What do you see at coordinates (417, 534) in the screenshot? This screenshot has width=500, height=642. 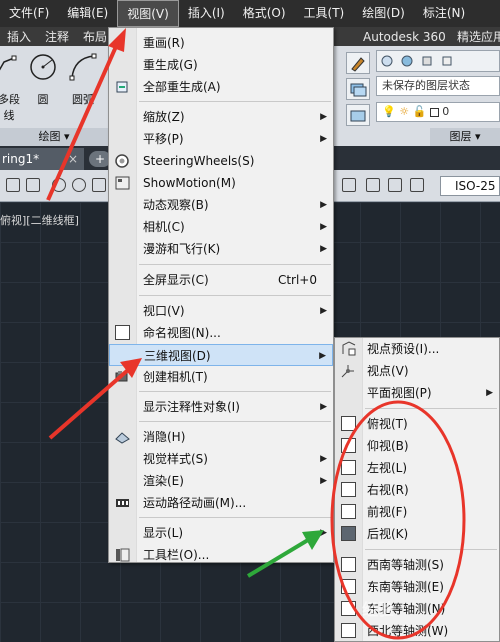 I see `submenu-item-back-view: 后视(K)` at bounding box center [417, 534].